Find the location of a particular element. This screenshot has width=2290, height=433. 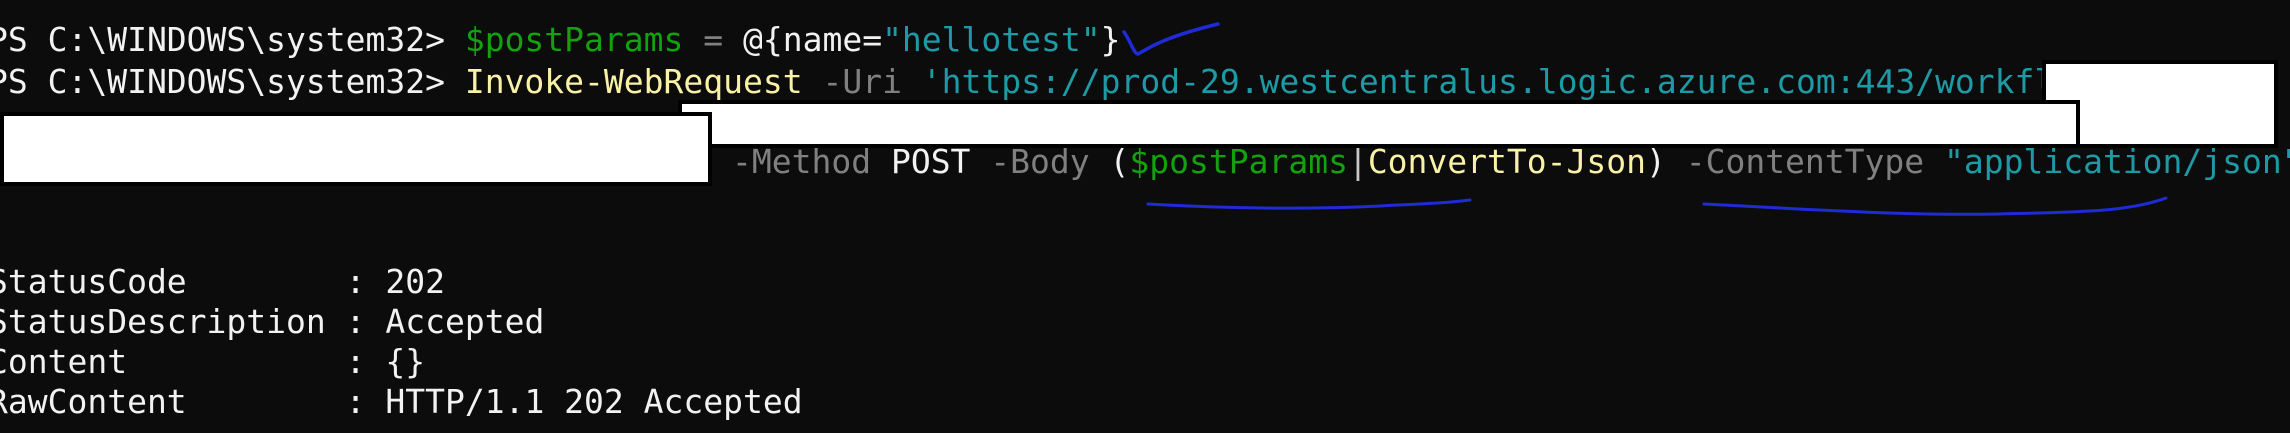

variable-name: $postParams is located at coordinates (574, 39).